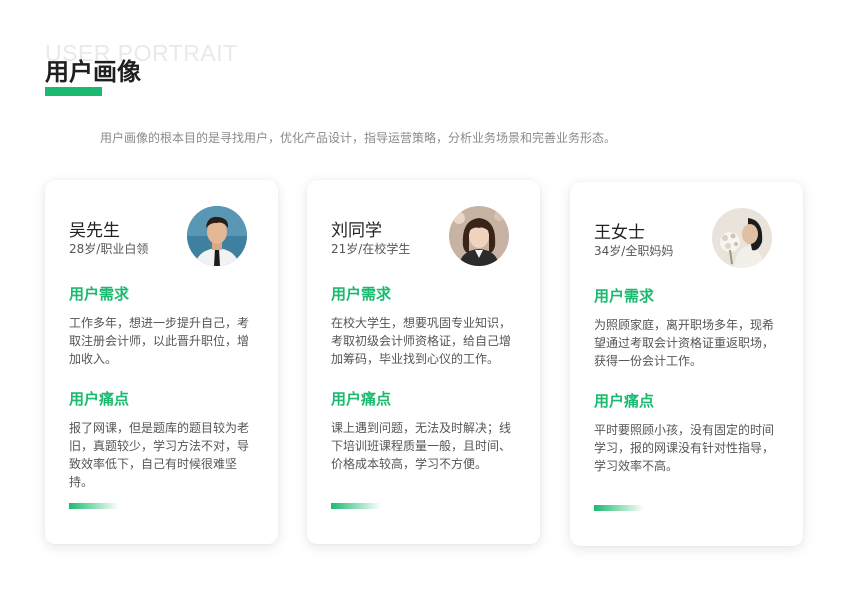 Image resolution: width=850 pixels, height=600 pixels. What do you see at coordinates (109, 249) in the screenshot?
I see `persona-meta: 28岁/职业白领` at bounding box center [109, 249].